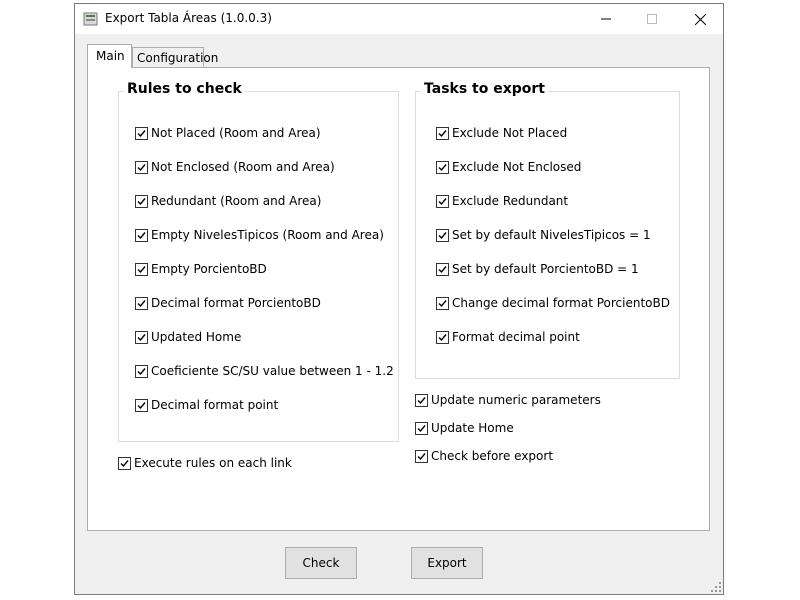 The height and width of the screenshot is (600, 800). I want to click on checkbox-label: Empty NivelesTipicos (Room and Area), so click(267, 235).